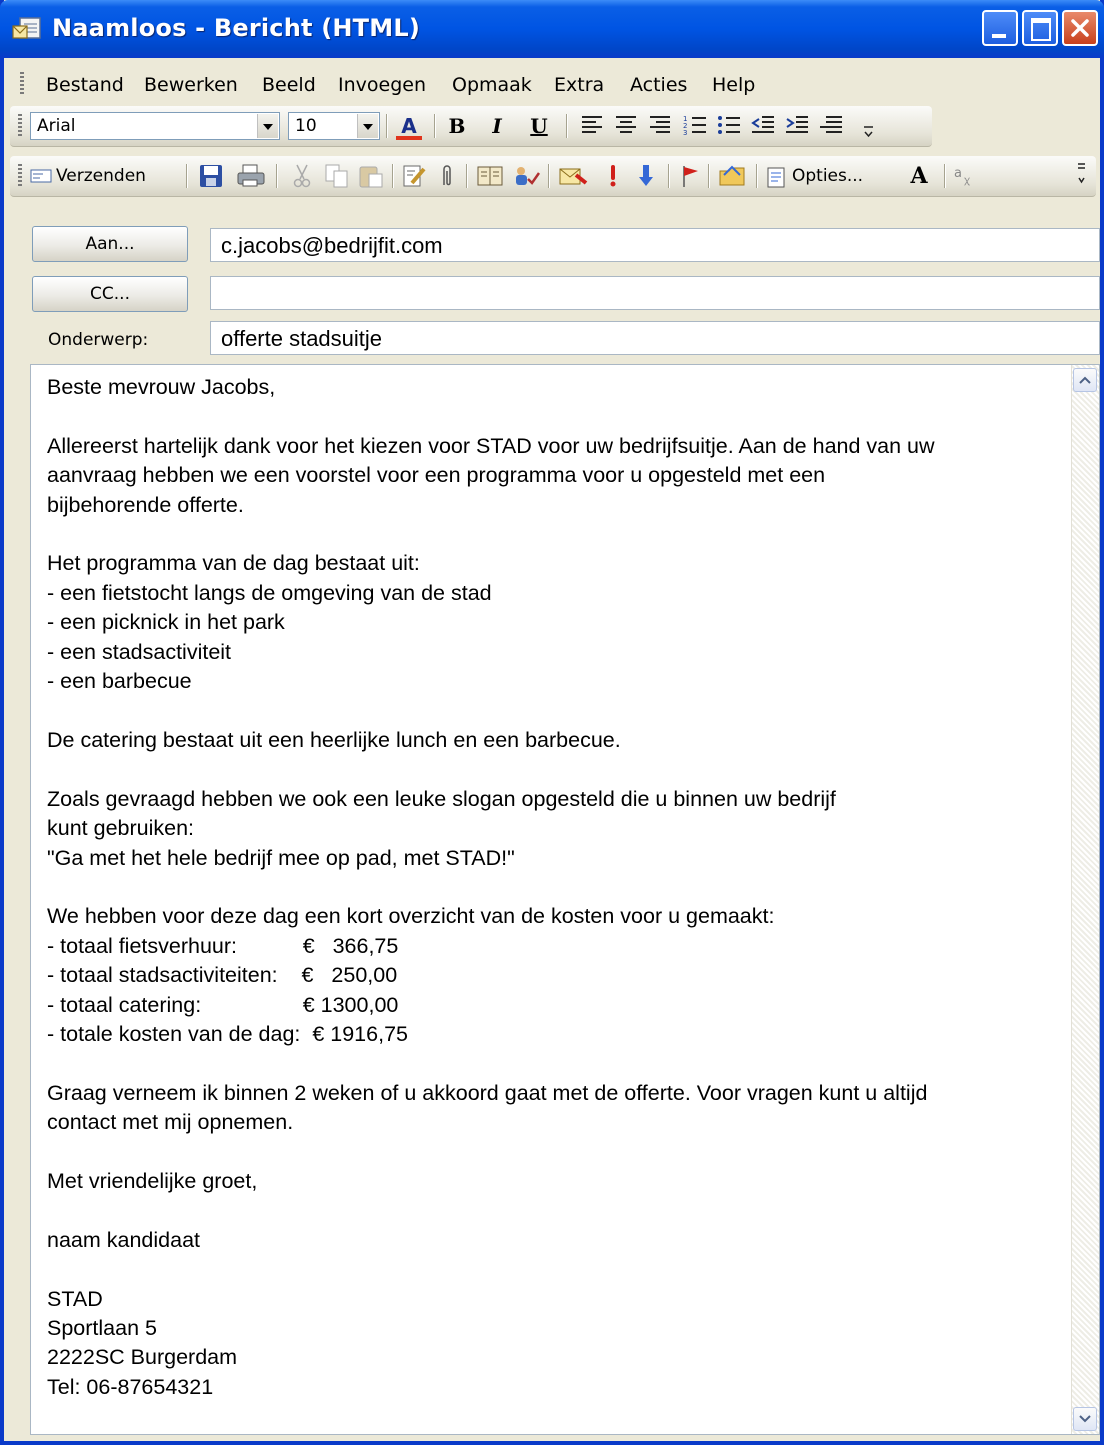 This screenshot has height=1445, width=1104. Describe the element at coordinates (101, 176) in the screenshot. I see `send-label: Verzenden` at that location.